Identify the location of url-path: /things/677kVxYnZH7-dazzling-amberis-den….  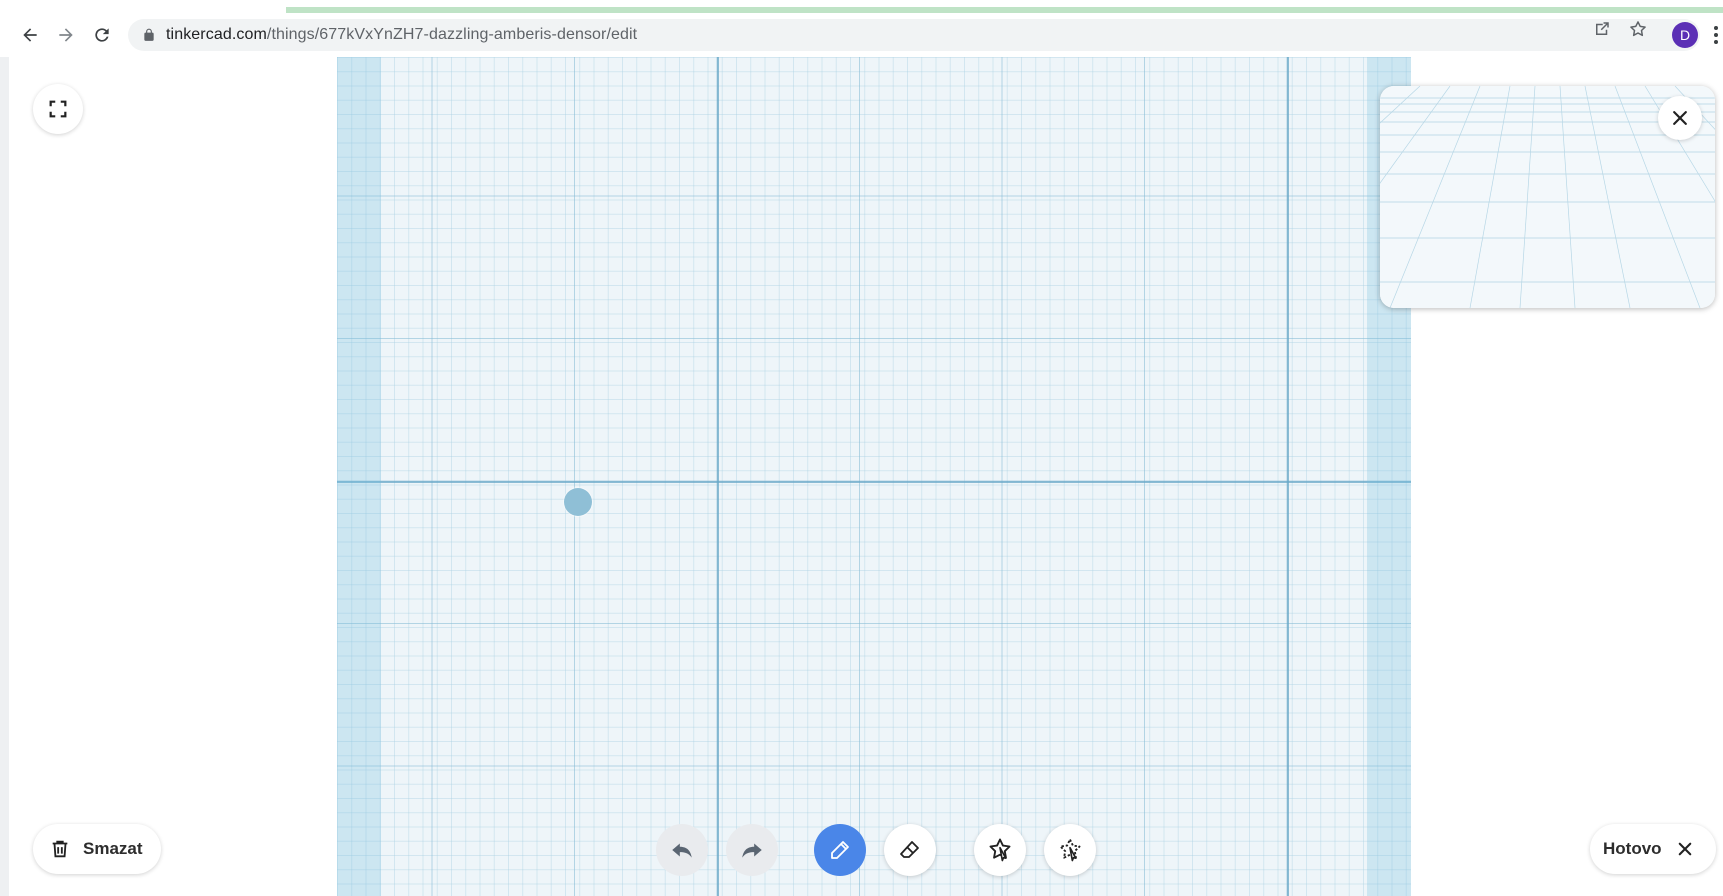
(452, 34).